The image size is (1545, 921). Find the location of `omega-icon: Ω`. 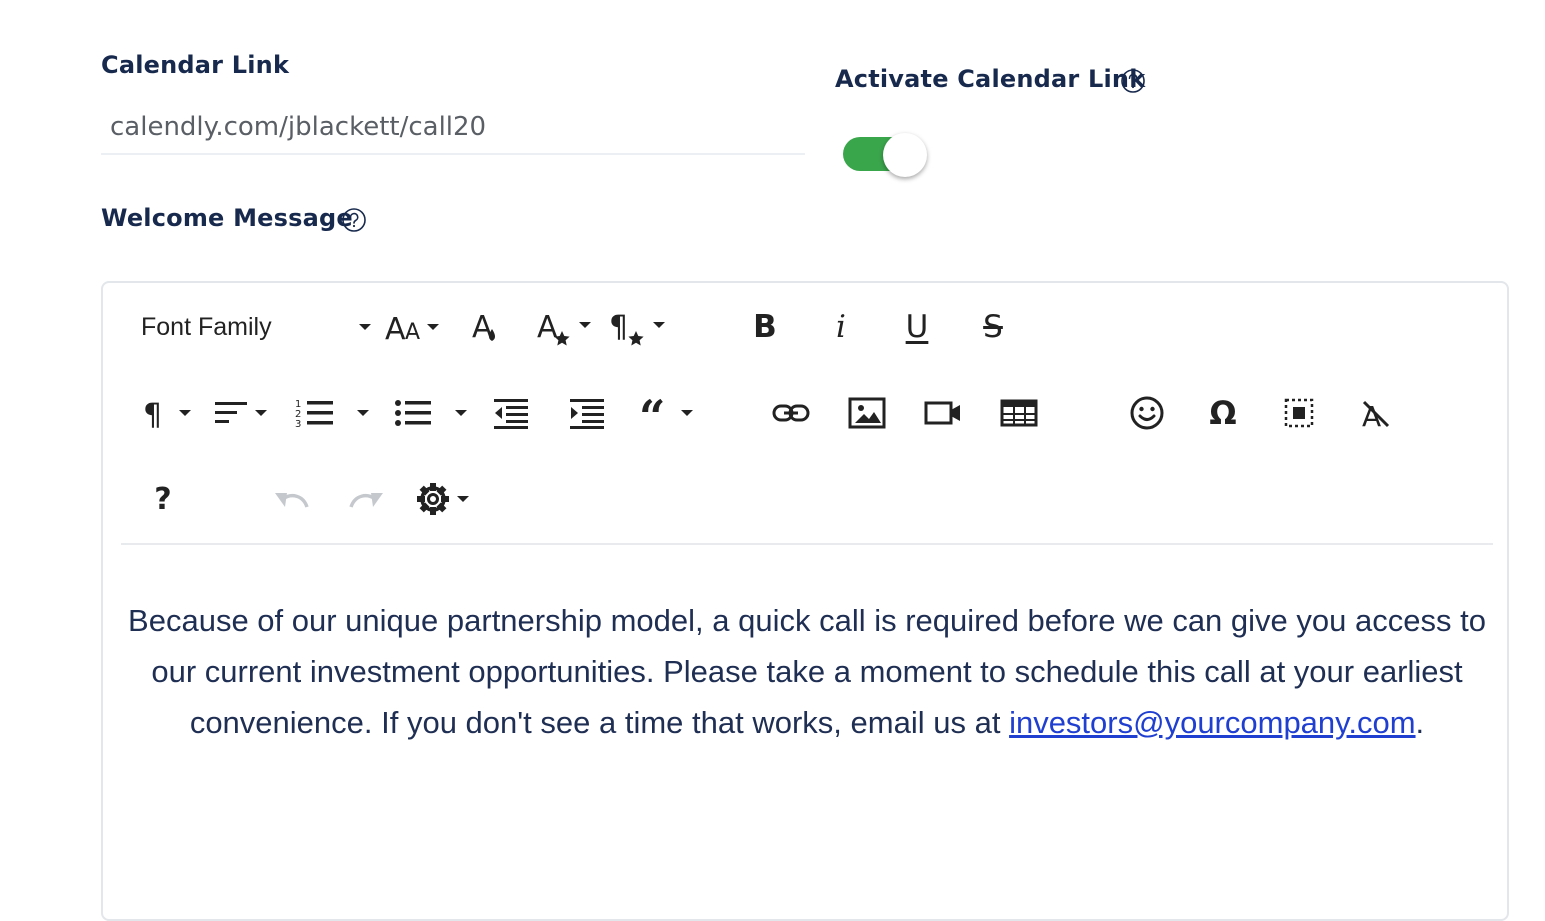

omega-icon: Ω is located at coordinates (1223, 413).